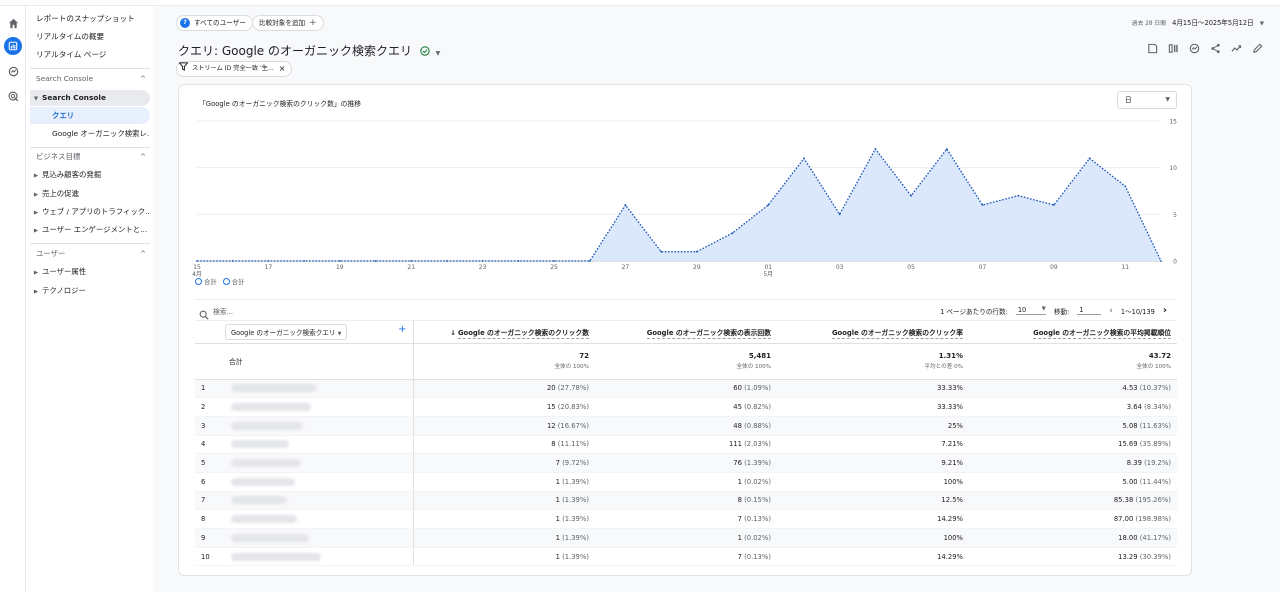 The width and height of the screenshot is (1280, 592). I want to click on close-icon: ×, so click(282, 69).